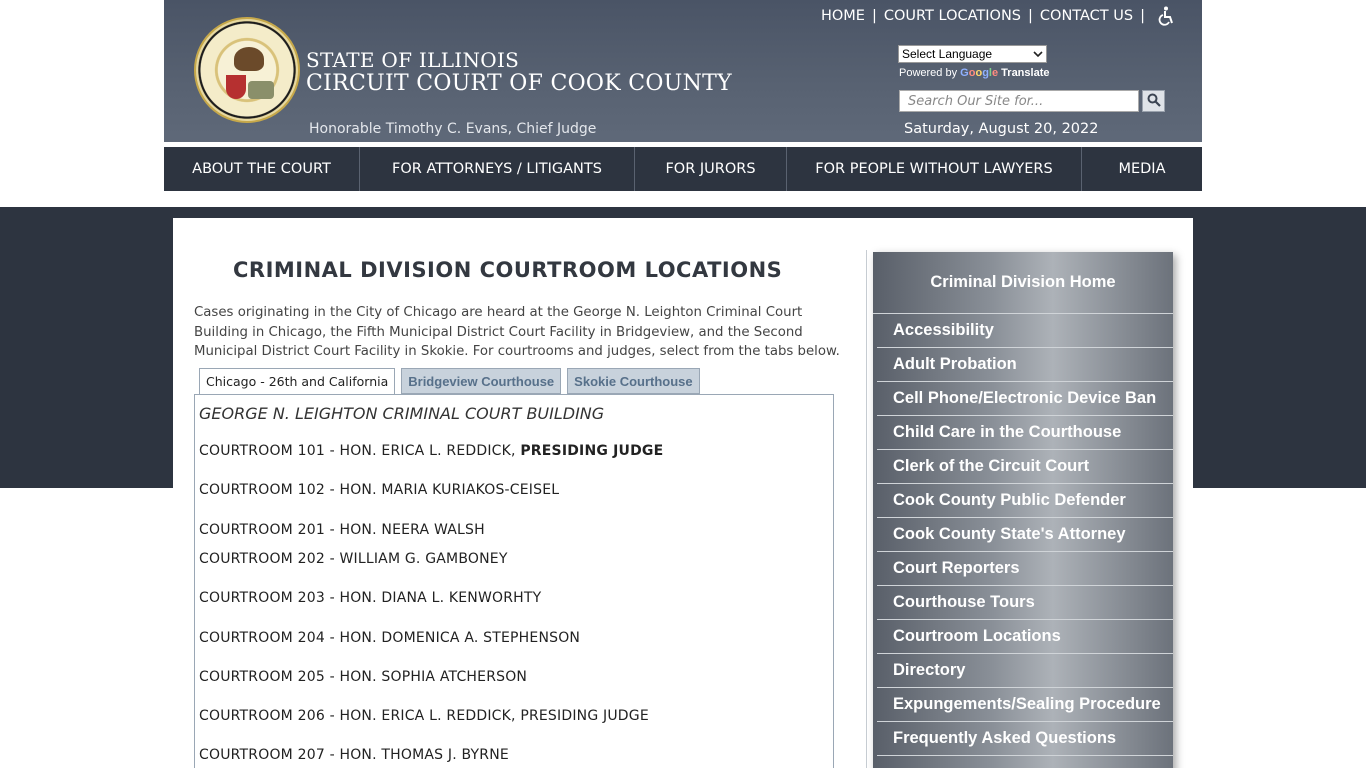 The width and height of the screenshot is (1366, 768). I want to click on top-links: HOME | COURT LOCATIONS | CONTACT US |, so click(998, 16).